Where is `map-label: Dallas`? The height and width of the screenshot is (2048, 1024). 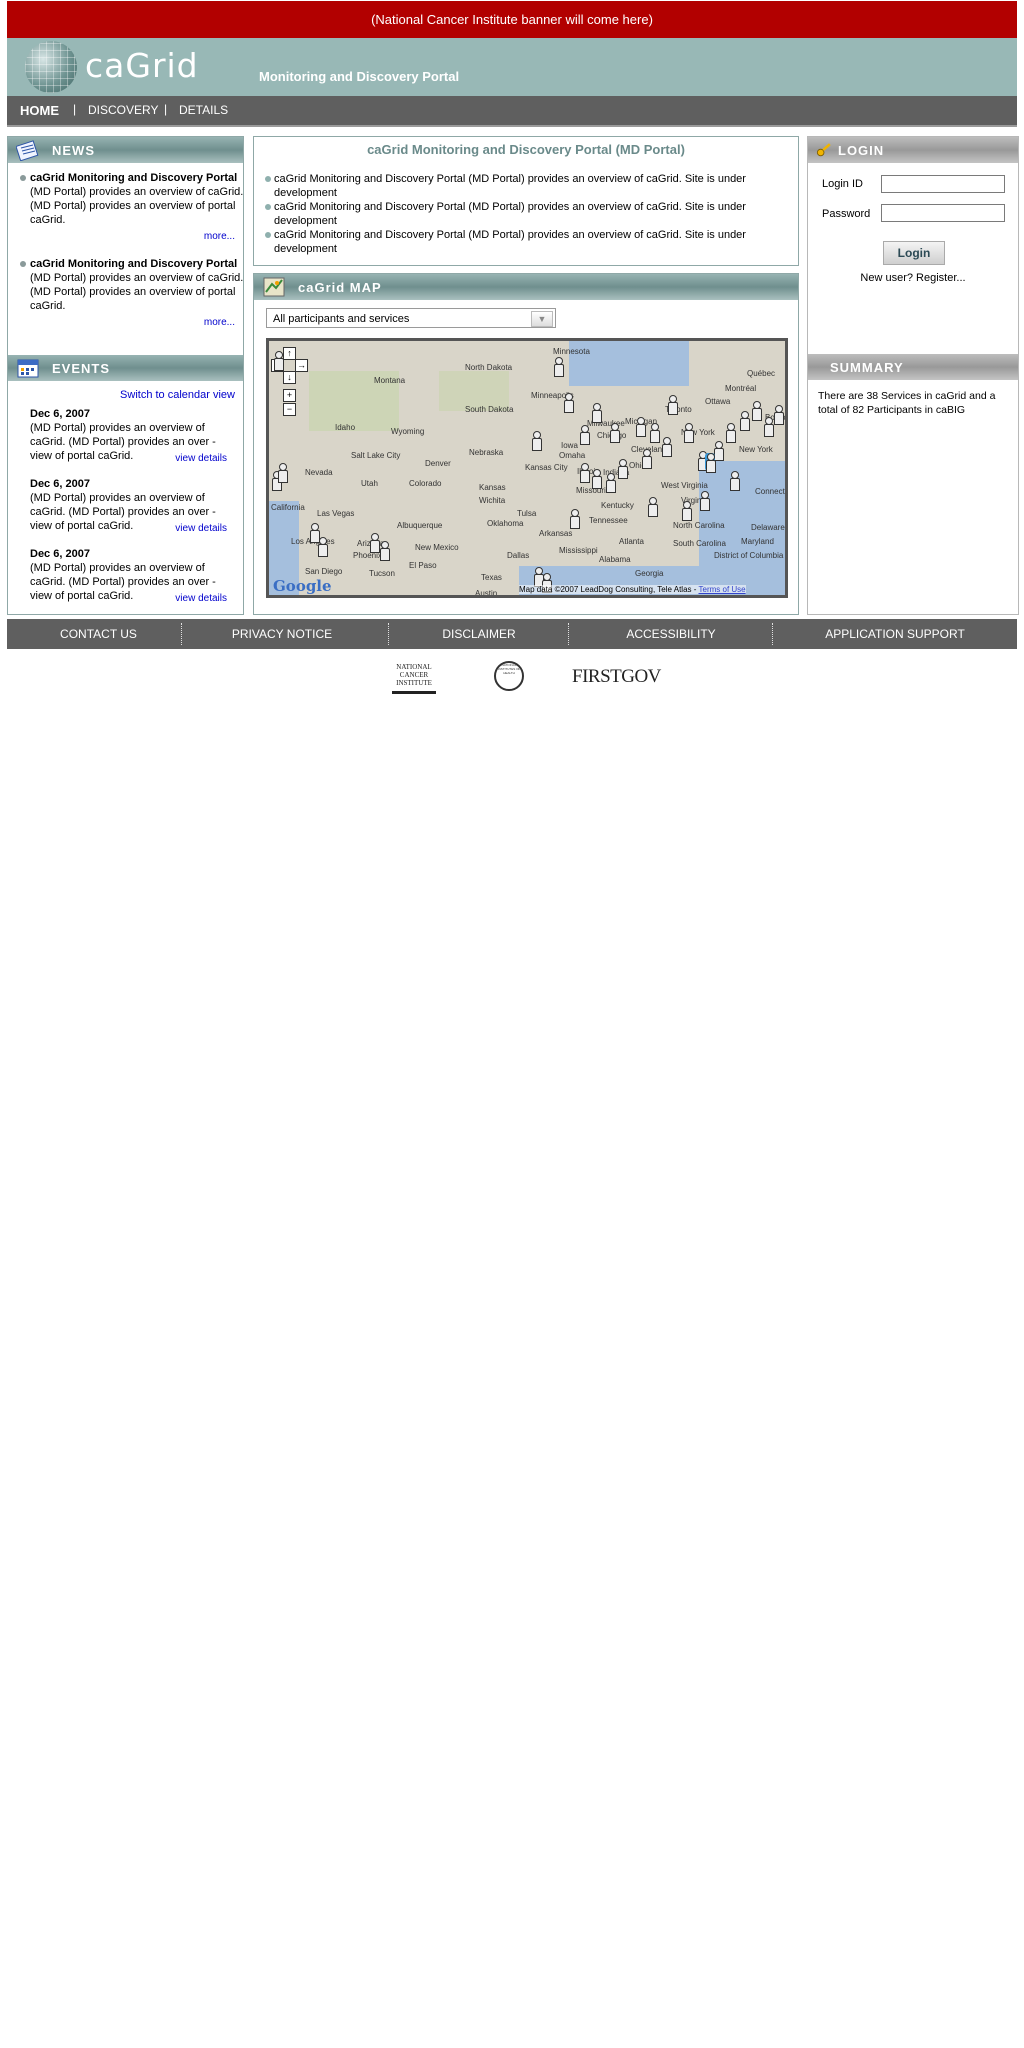 map-label: Dallas is located at coordinates (518, 555).